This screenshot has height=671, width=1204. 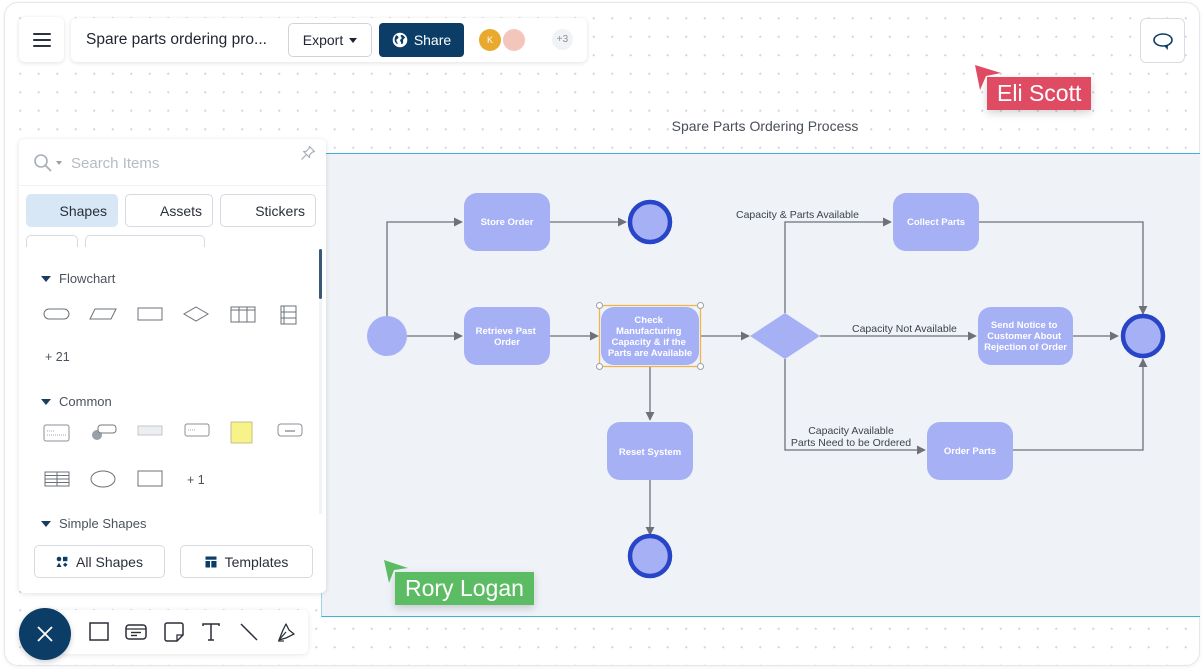 I want to click on edge-decision-to-collect, so click(x=838, y=265).